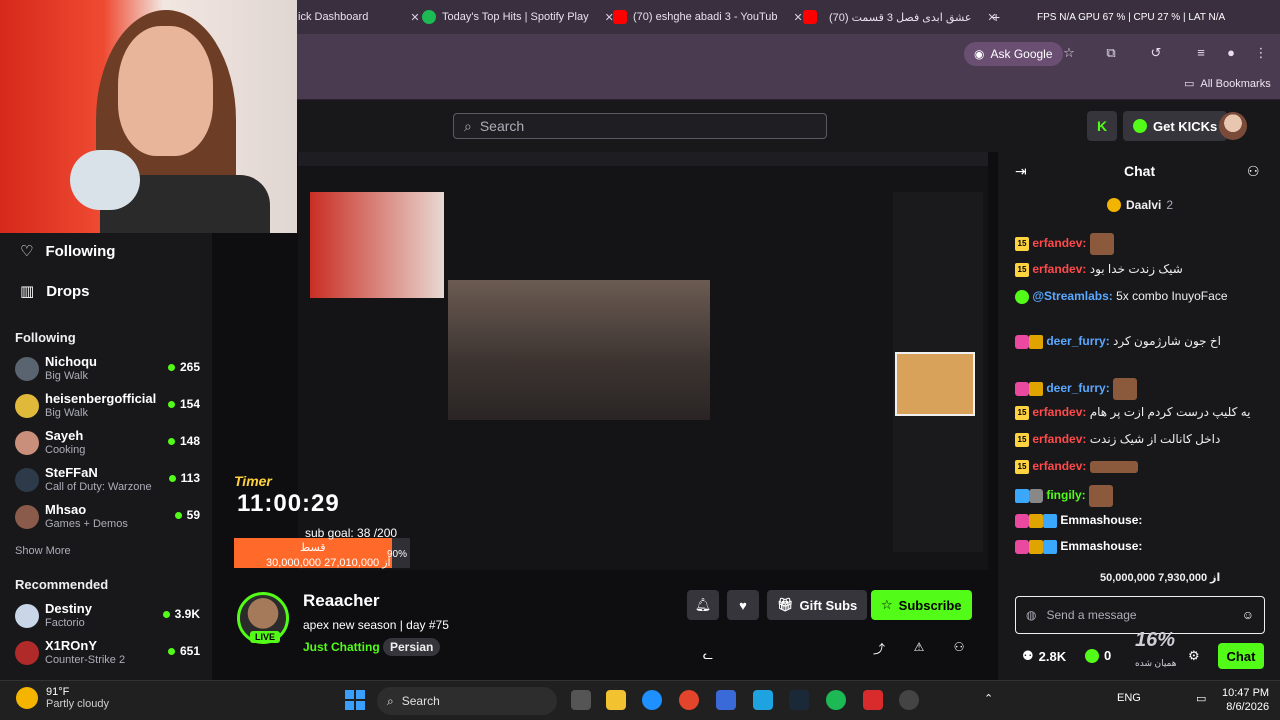  What do you see at coordinates (1172, 296) in the screenshot?
I see `chat-text: 5x combo InuyoFace` at bounding box center [1172, 296].